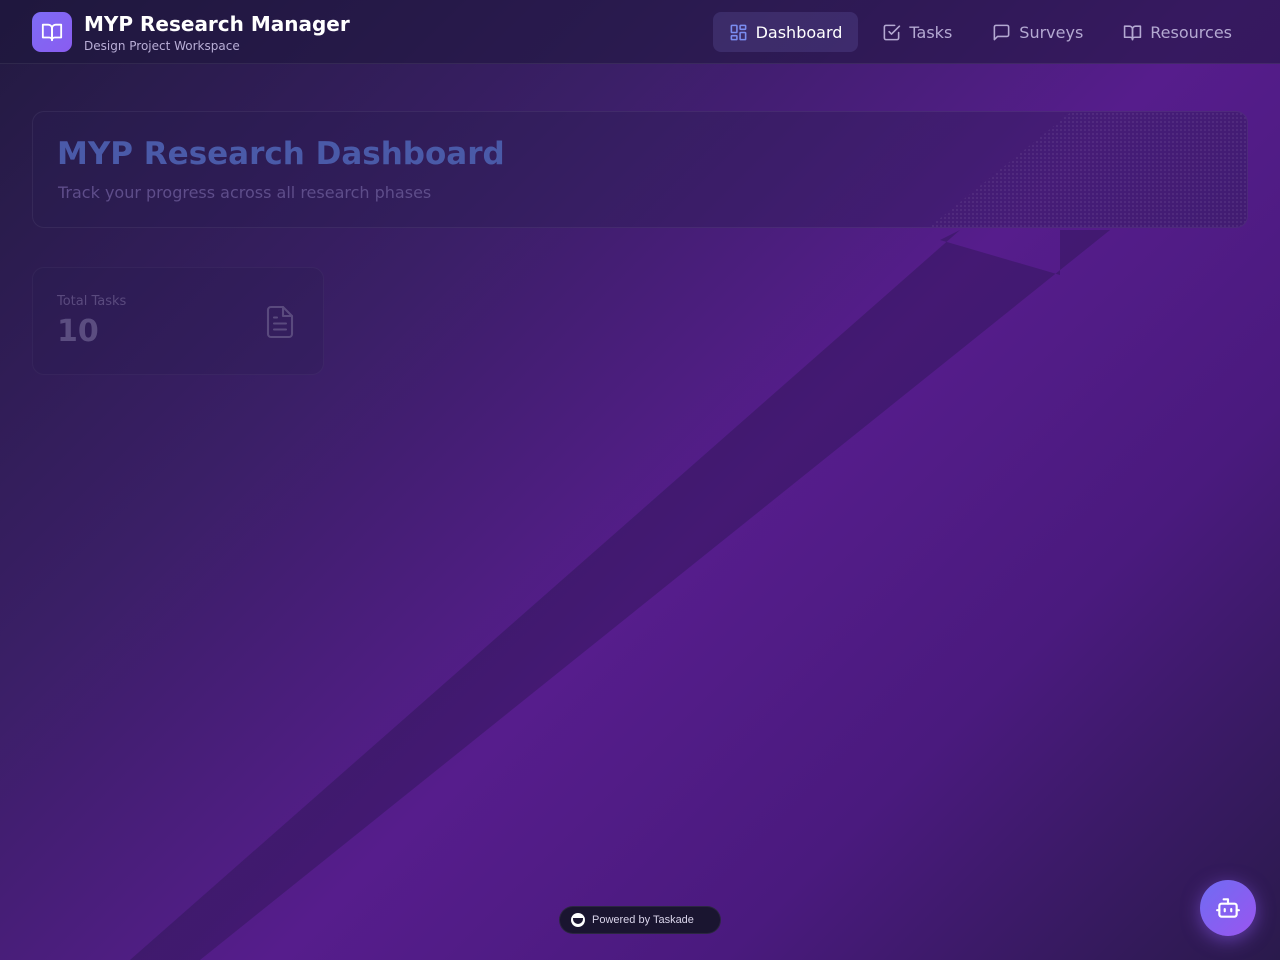 The image size is (1280, 960). I want to click on chat-bubble-icon, so click(1001, 32).